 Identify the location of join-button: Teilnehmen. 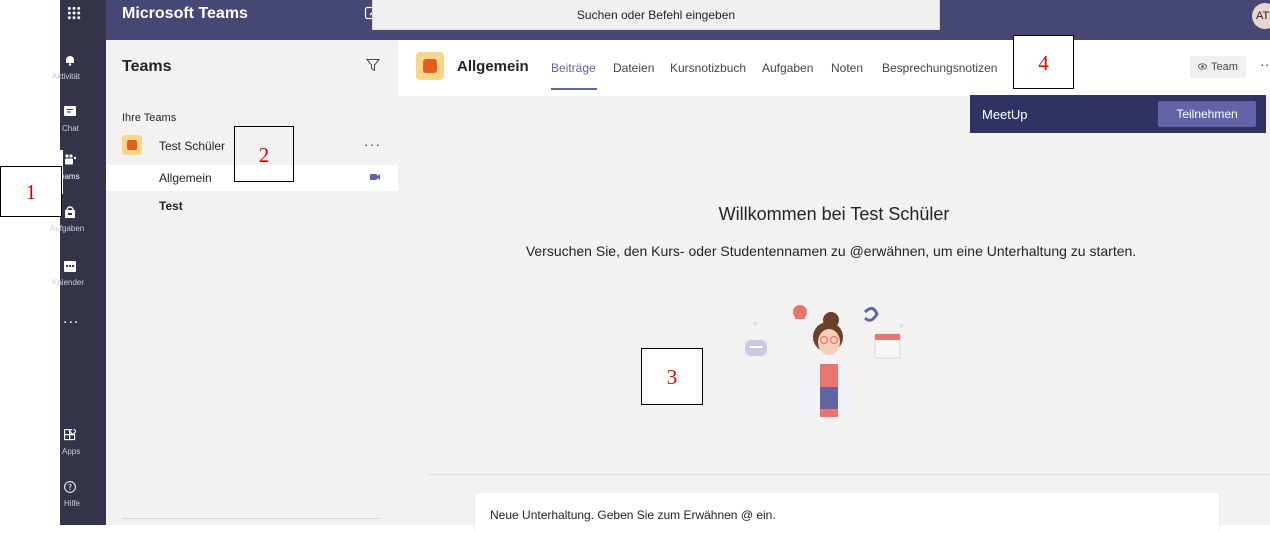
(1207, 114).